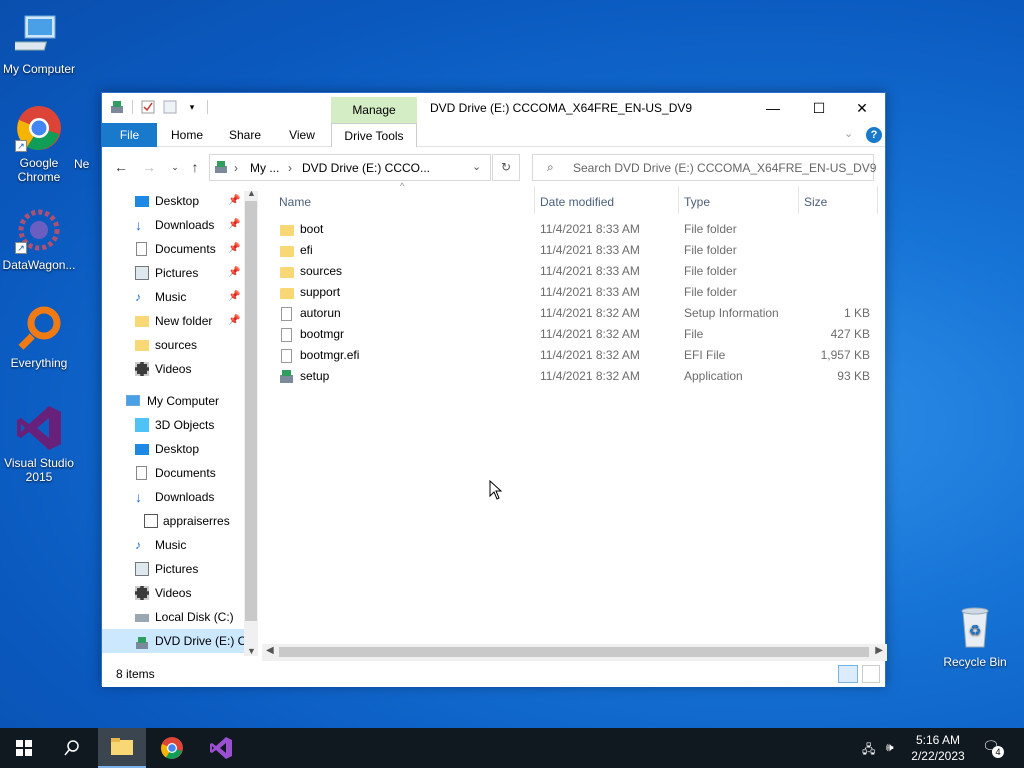  I want to click on nav-item-appraiserres: appraiserres, so click(173, 521).